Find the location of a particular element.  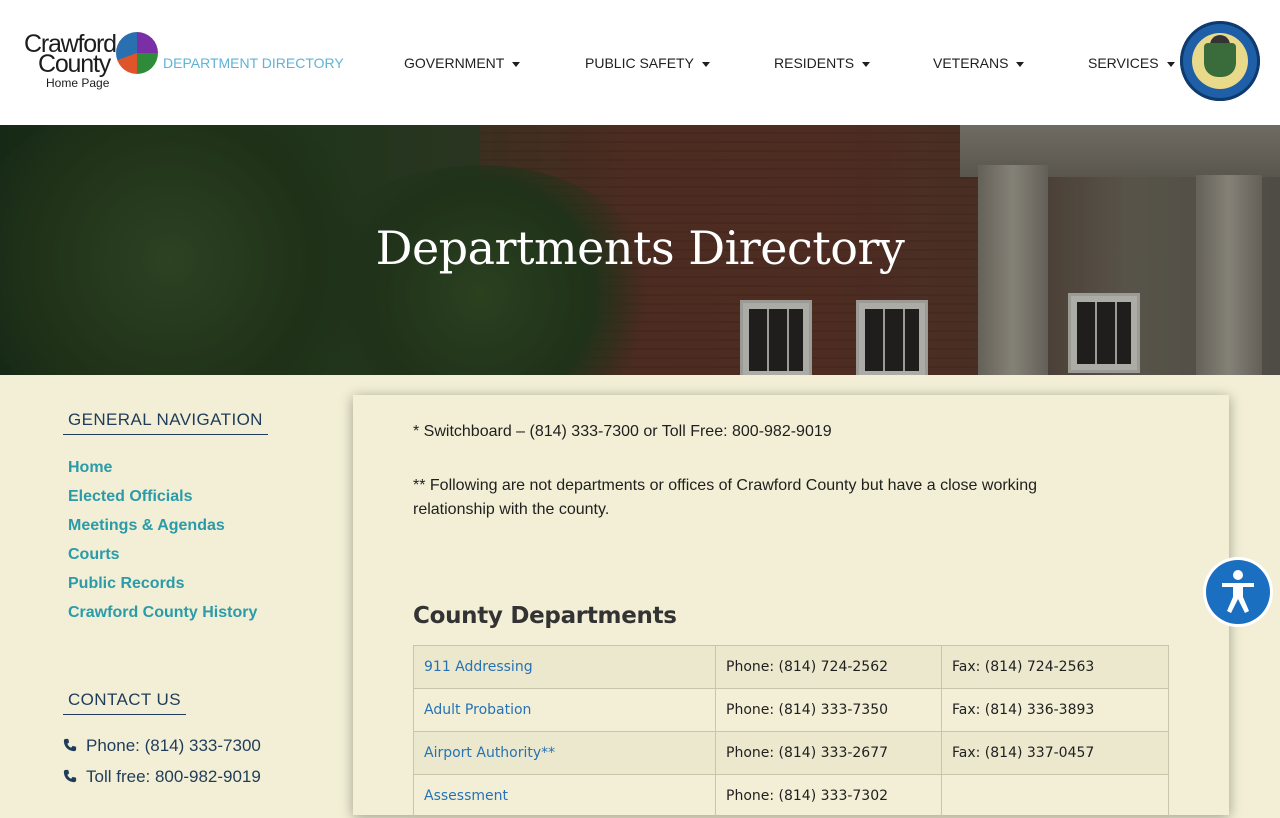

nav-government: GOVERNMENT is located at coordinates (462, 63).